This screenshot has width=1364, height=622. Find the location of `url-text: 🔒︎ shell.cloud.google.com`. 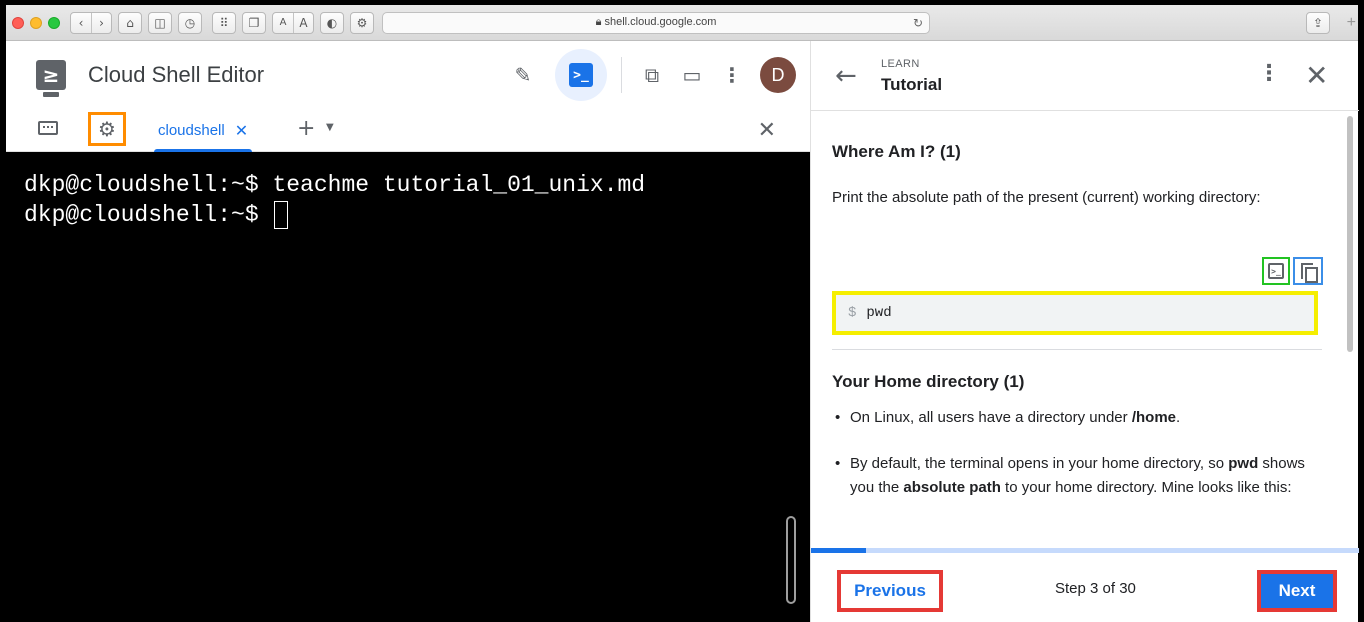

url-text: 🔒︎ shell.cloud.google.com is located at coordinates (656, 22).